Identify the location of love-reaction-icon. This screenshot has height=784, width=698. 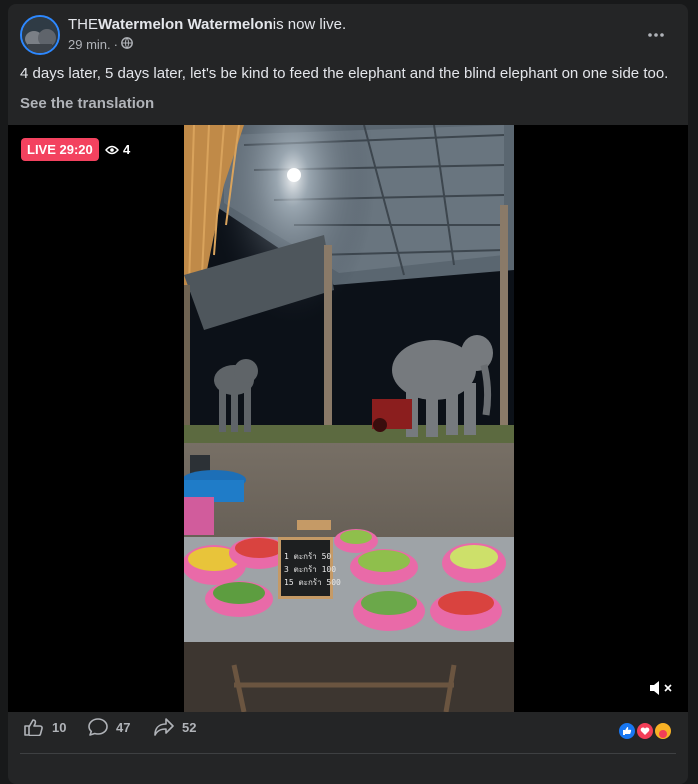
(645, 731).